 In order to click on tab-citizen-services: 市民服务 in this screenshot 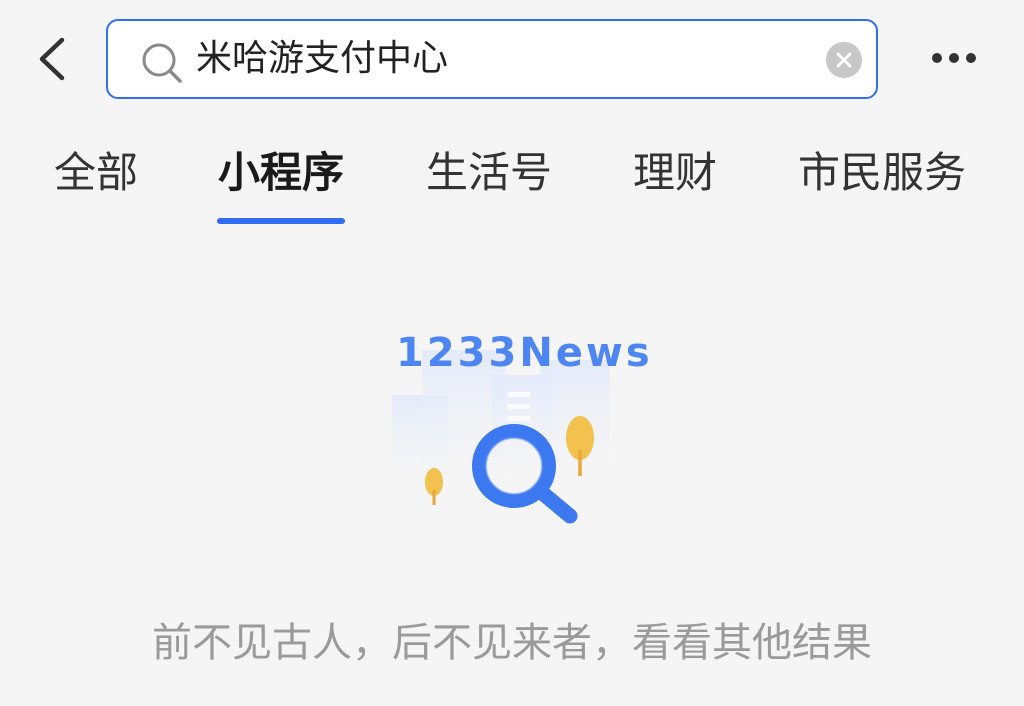, I will do `click(882, 173)`.